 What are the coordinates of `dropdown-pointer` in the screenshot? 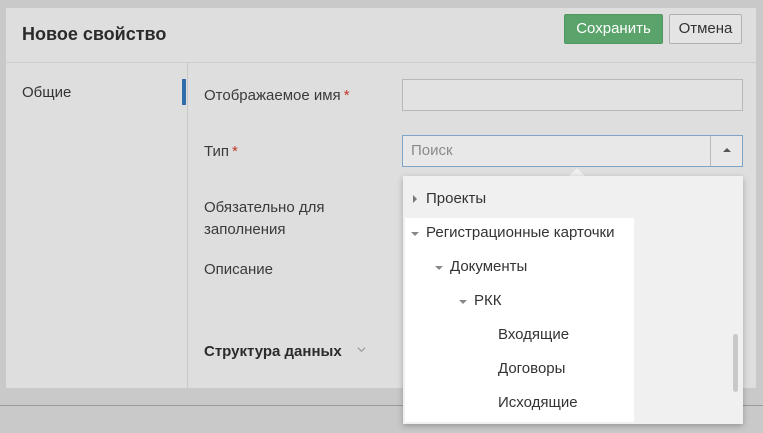 It's located at (577, 172).